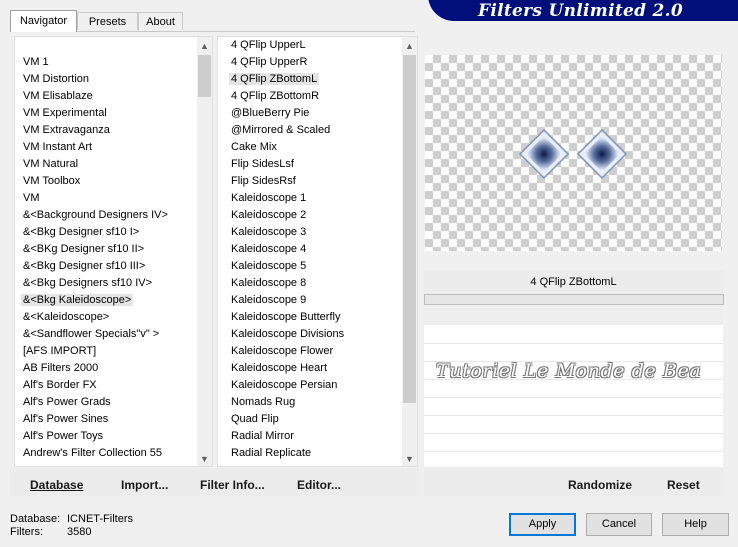  What do you see at coordinates (287, 266) in the screenshot?
I see `list-item: Kaleidoscope 5` at bounding box center [287, 266].